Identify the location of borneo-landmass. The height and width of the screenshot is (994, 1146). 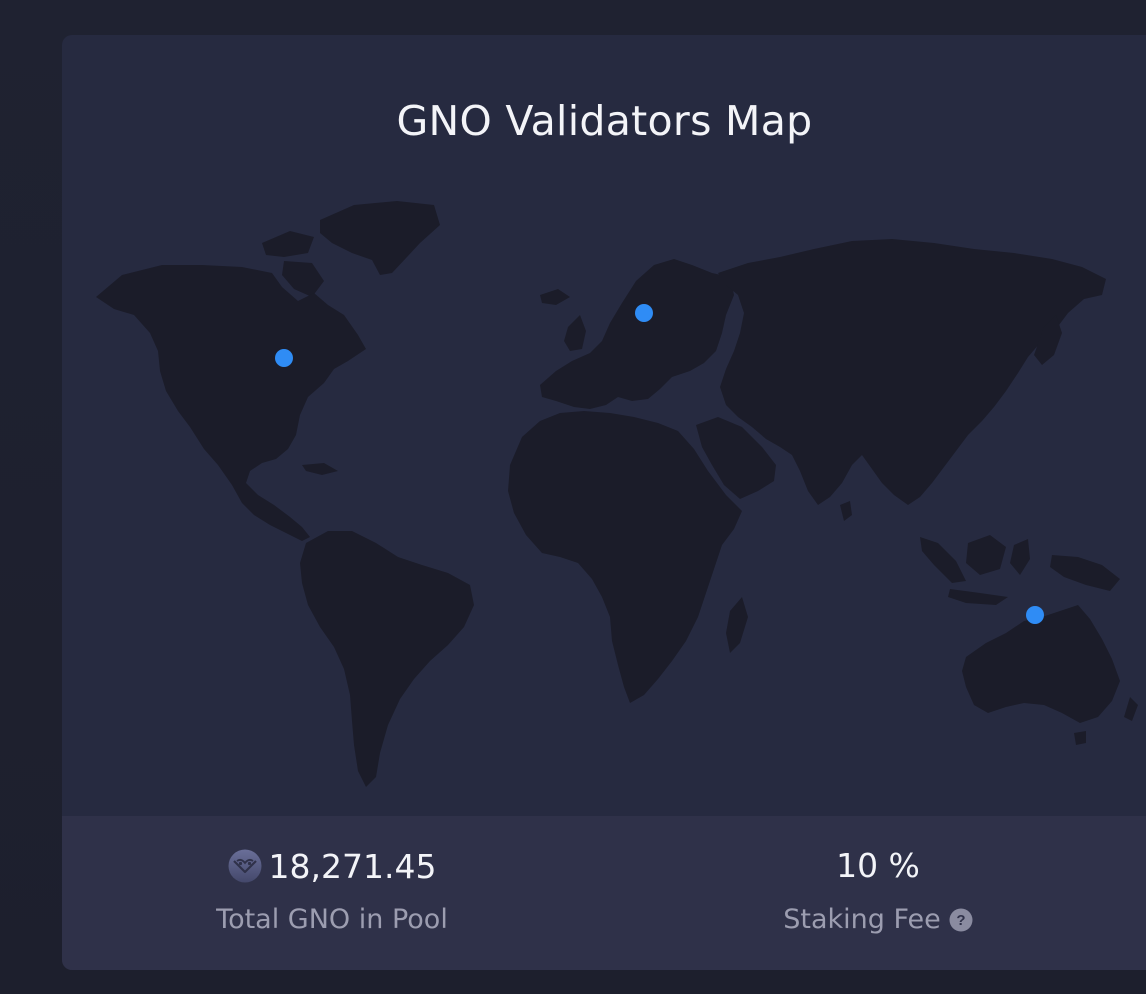
(986, 555).